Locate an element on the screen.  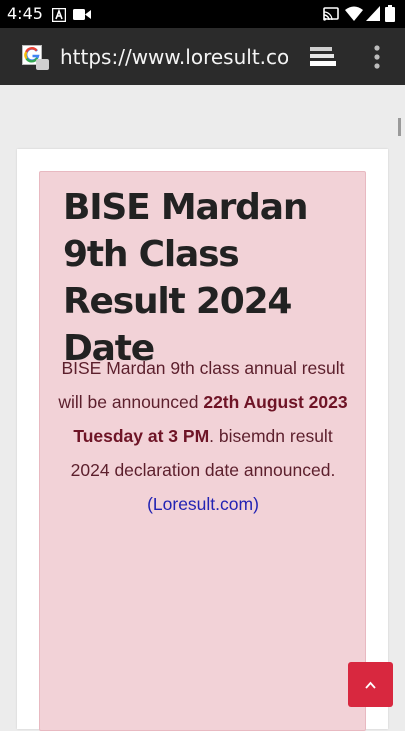
signal-icon is located at coordinates (373, 13).